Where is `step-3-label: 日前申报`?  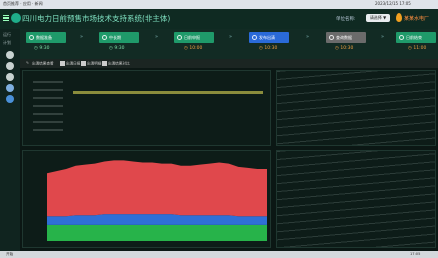
step-3-label: 日前申报 is located at coordinates (192, 37).